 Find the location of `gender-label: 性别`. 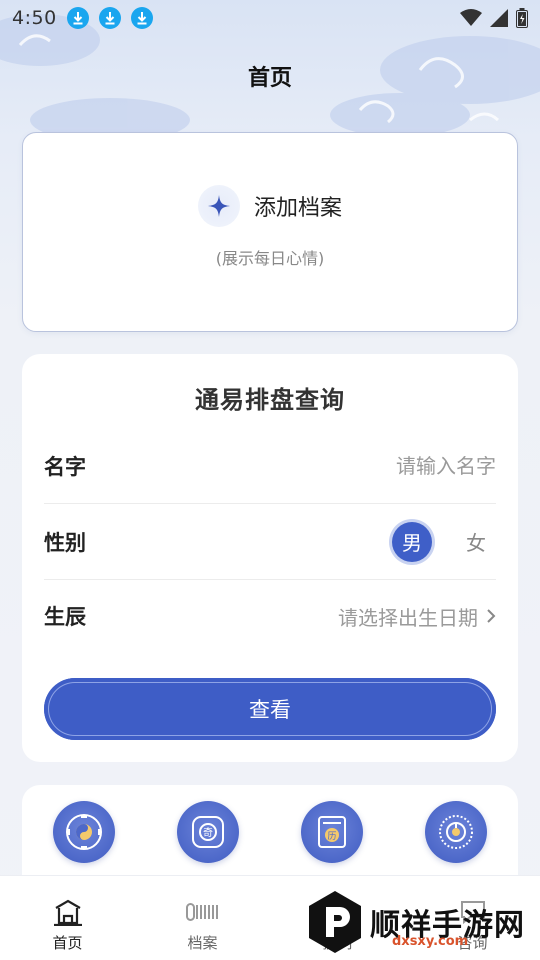

gender-label: 性别 is located at coordinates (65, 542).